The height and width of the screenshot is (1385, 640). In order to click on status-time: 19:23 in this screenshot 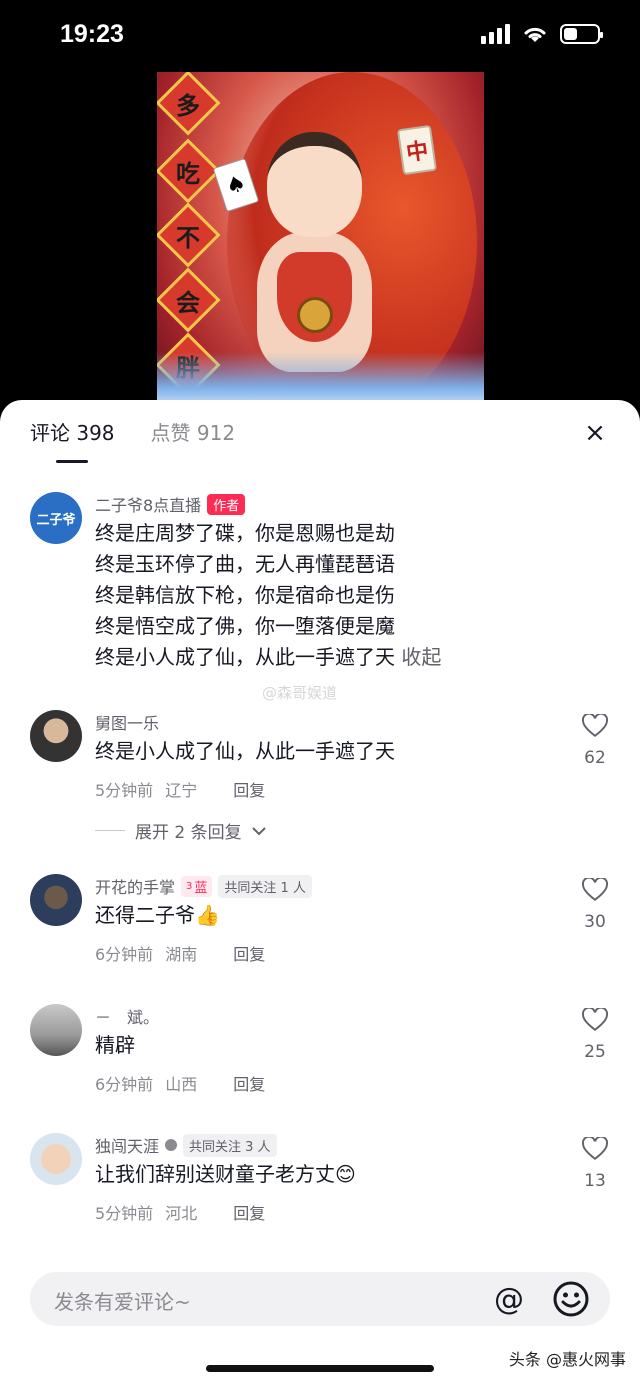, I will do `click(92, 34)`.